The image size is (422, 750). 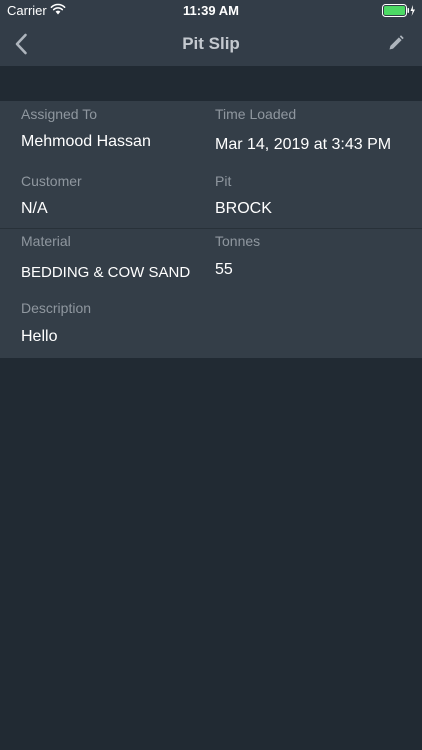 I want to click on status-bar: Carrier 11:39 AM, so click(x=211, y=11).